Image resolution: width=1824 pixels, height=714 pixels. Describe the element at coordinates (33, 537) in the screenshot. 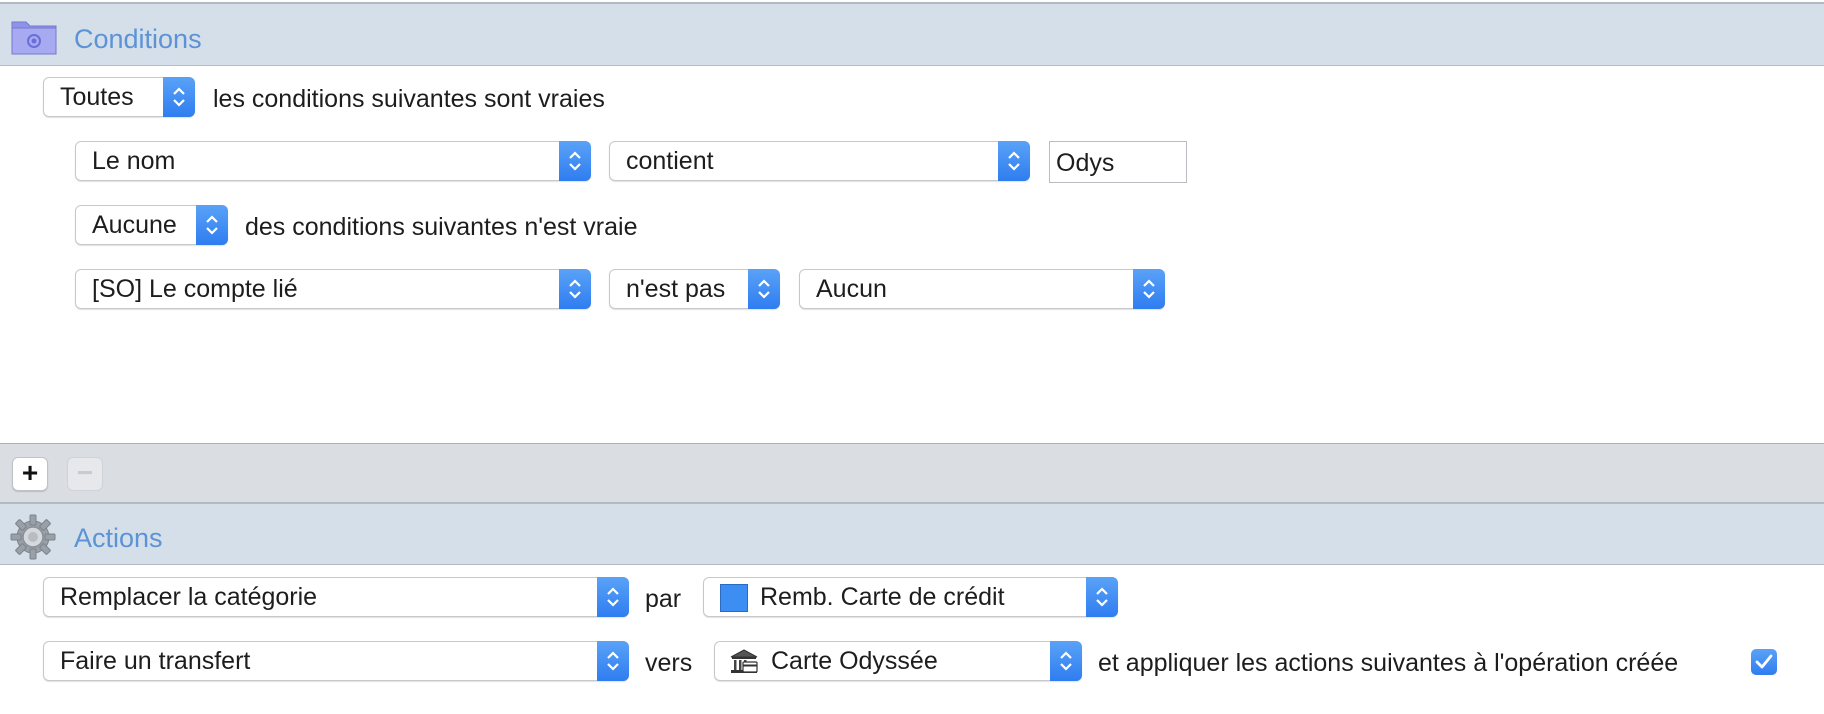

I see `gear-icon` at that location.